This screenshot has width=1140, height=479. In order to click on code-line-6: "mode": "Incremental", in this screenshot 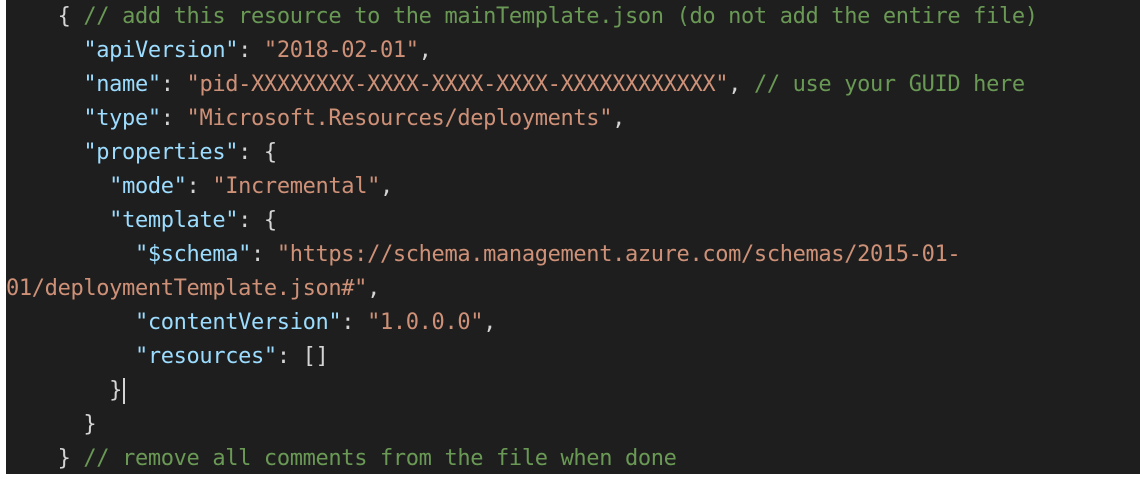, I will do `click(199, 187)`.